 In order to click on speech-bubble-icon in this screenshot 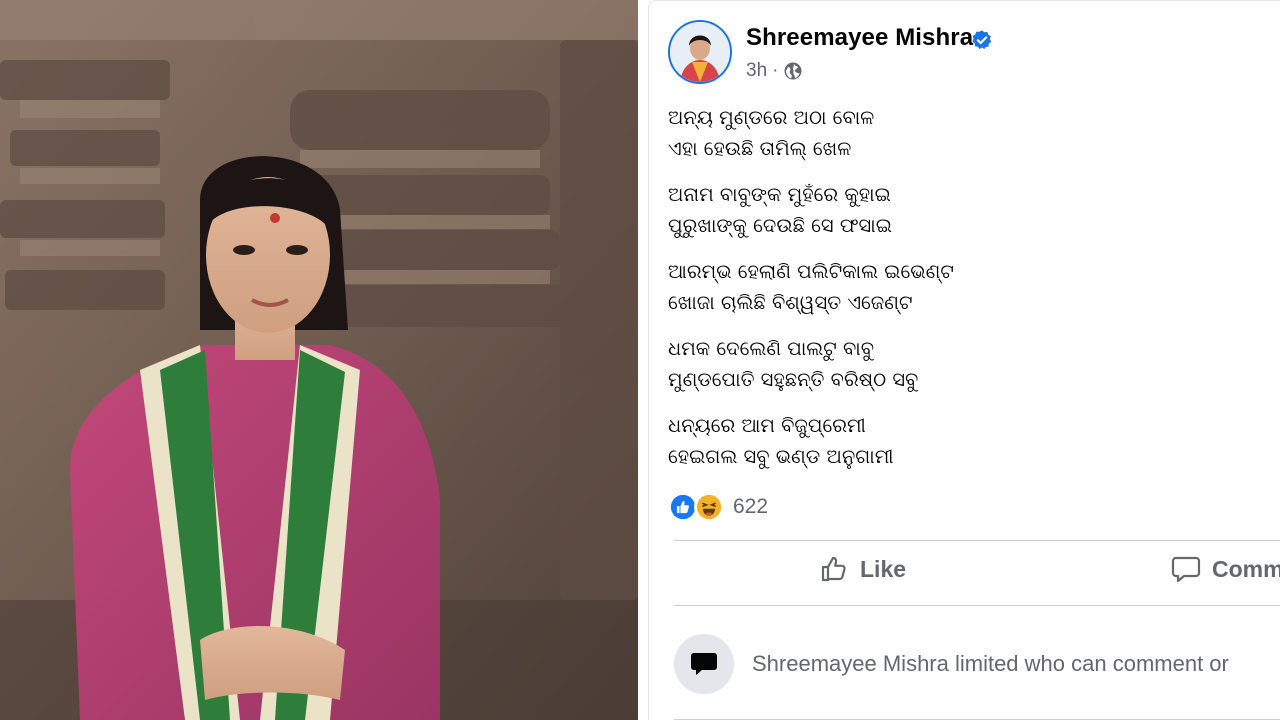, I will do `click(704, 664)`.